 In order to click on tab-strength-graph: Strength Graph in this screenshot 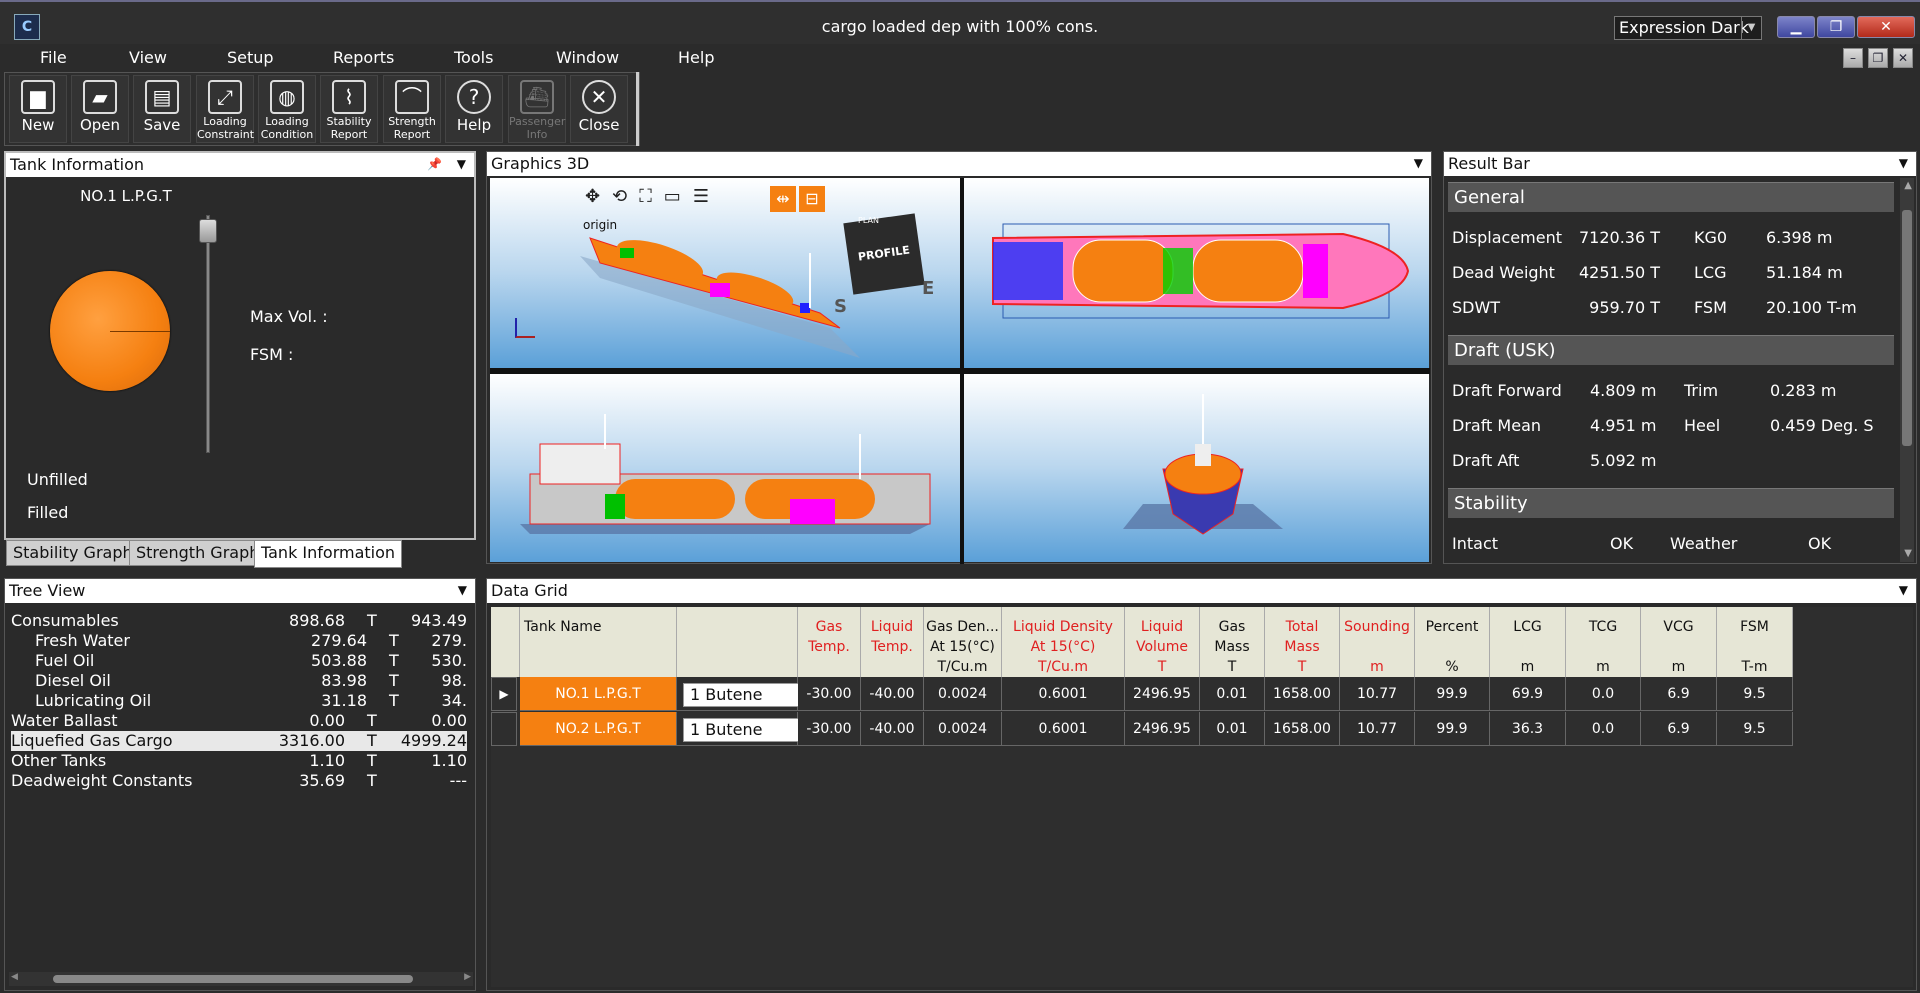, I will do `click(198, 553)`.